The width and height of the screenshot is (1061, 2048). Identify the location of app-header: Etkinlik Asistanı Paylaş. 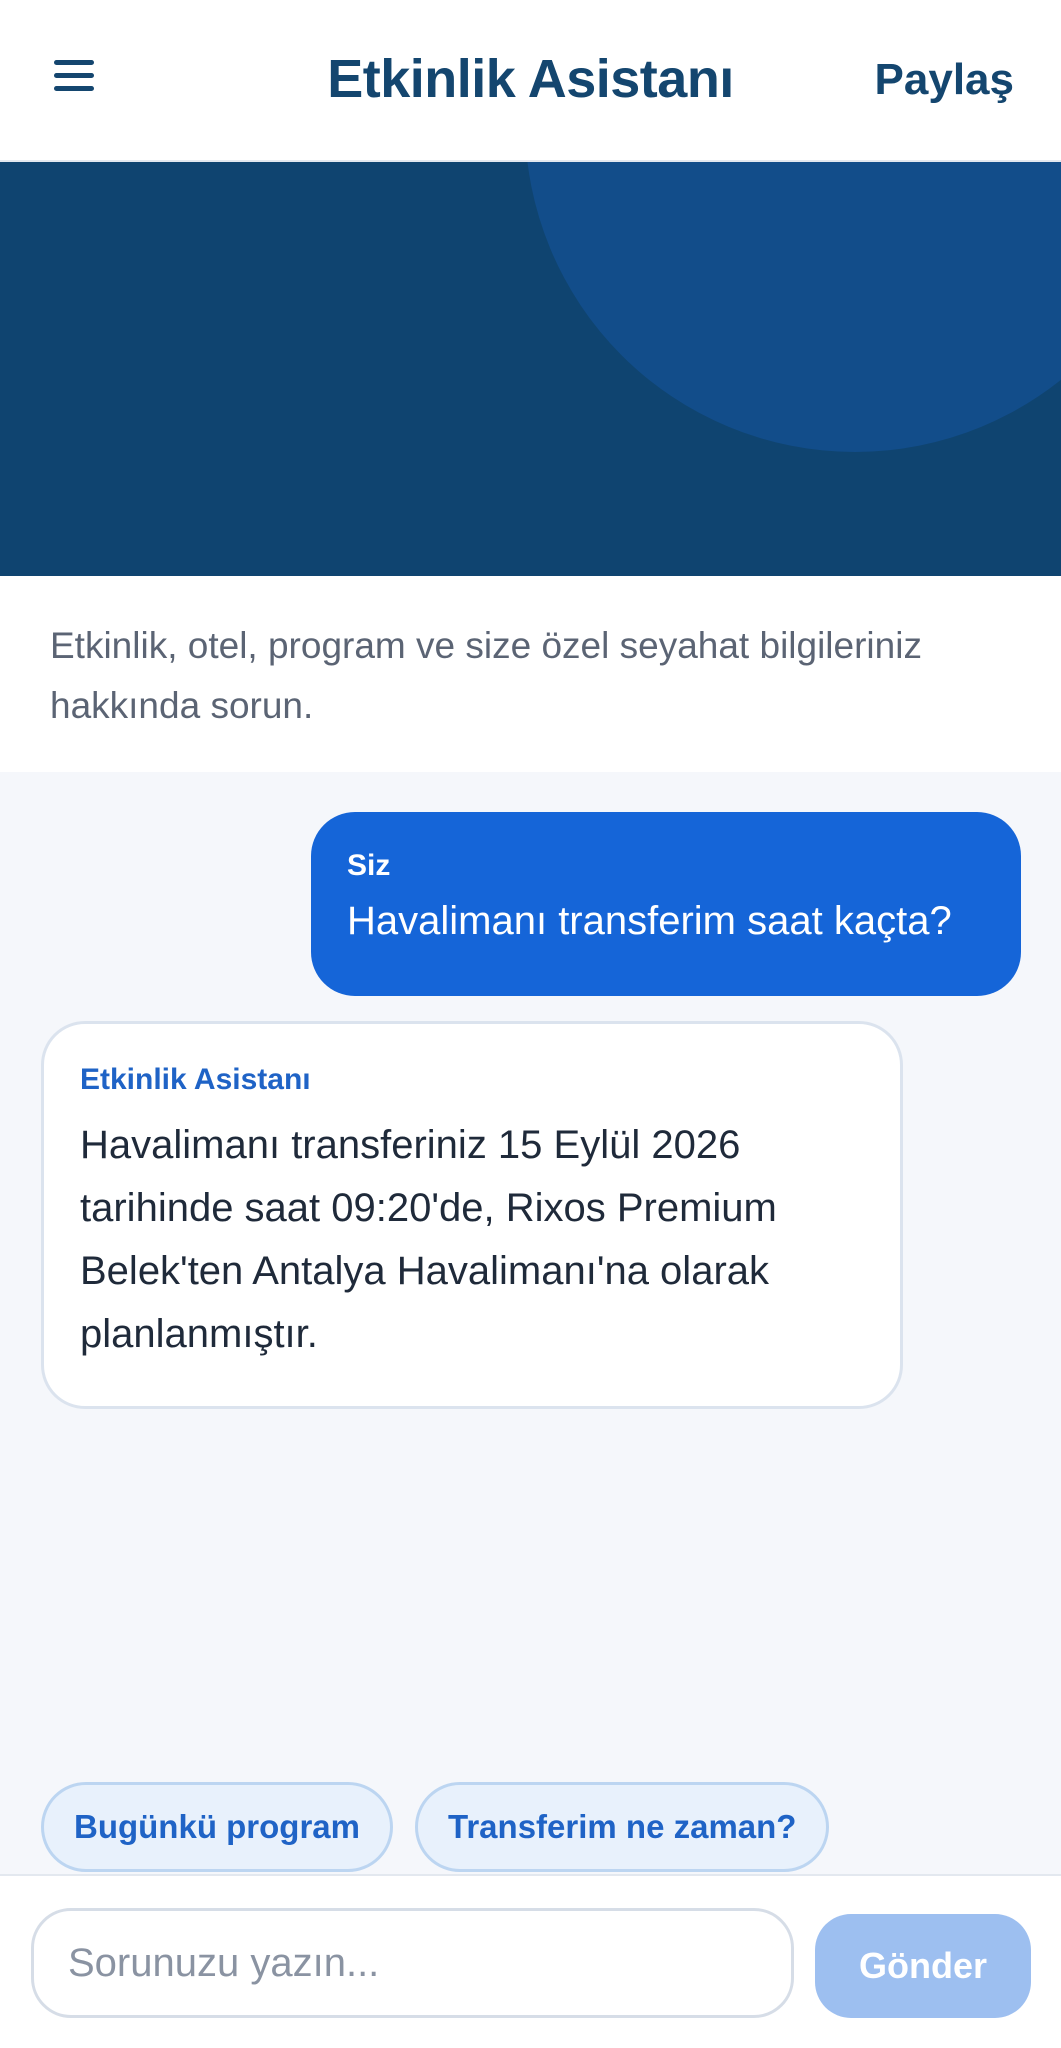
(530, 81).